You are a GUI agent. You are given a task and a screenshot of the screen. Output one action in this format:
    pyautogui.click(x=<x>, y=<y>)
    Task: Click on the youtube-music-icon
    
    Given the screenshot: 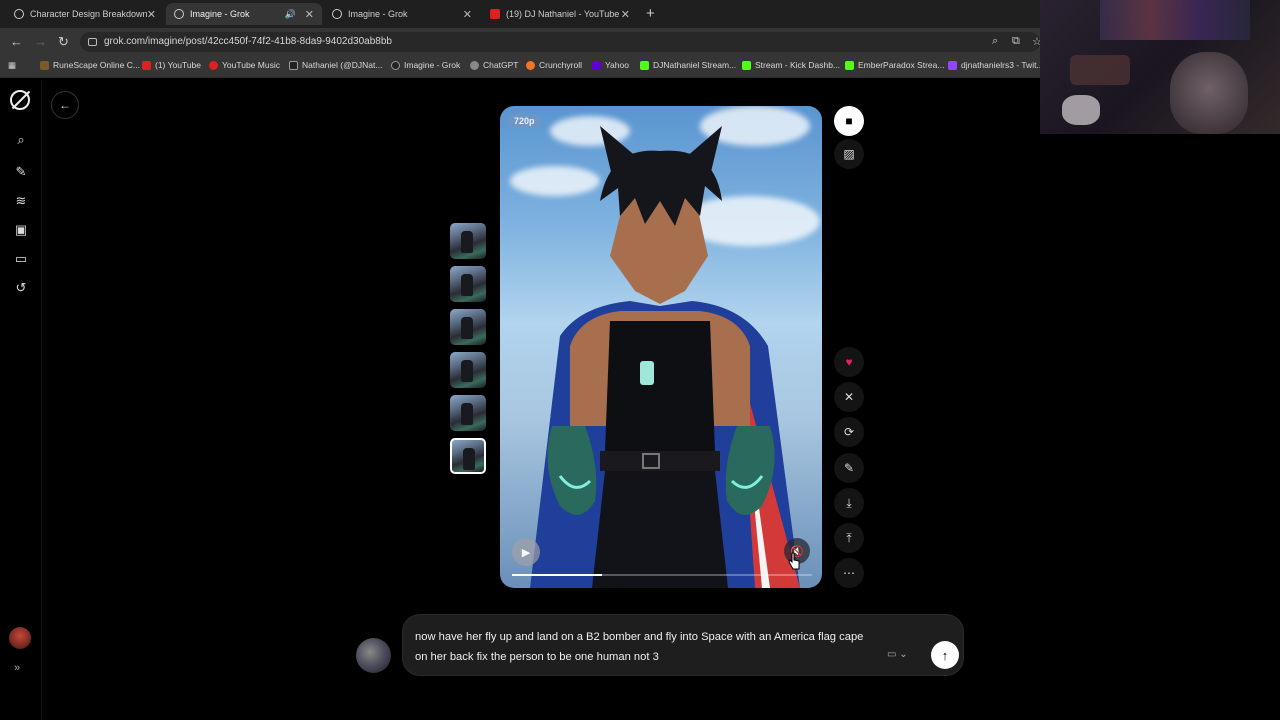 What is the action you would take?
    pyautogui.click(x=213, y=65)
    